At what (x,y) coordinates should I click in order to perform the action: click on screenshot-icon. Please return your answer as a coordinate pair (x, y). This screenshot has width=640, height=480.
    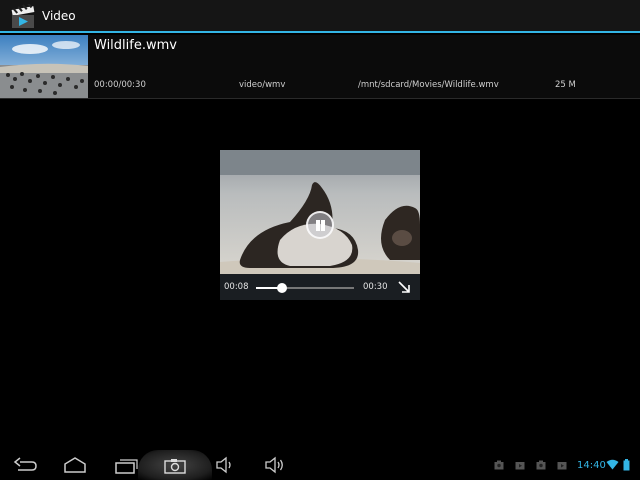
    Looking at the image, I should click on (175, 466).